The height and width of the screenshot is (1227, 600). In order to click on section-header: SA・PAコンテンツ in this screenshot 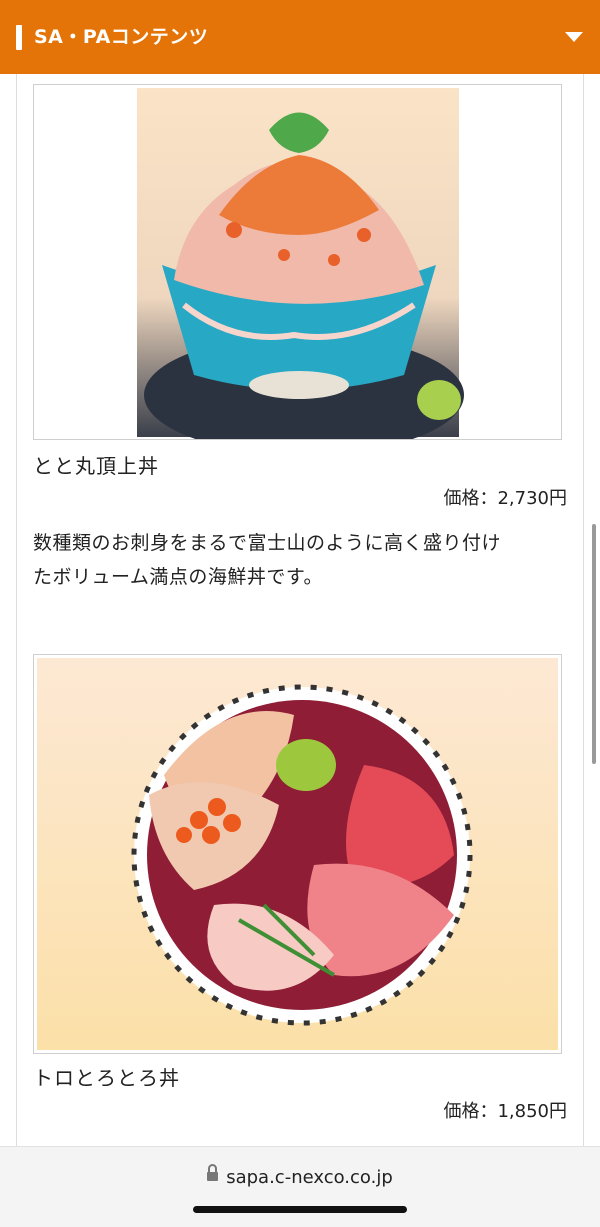, I will do `click(300, 37)`.